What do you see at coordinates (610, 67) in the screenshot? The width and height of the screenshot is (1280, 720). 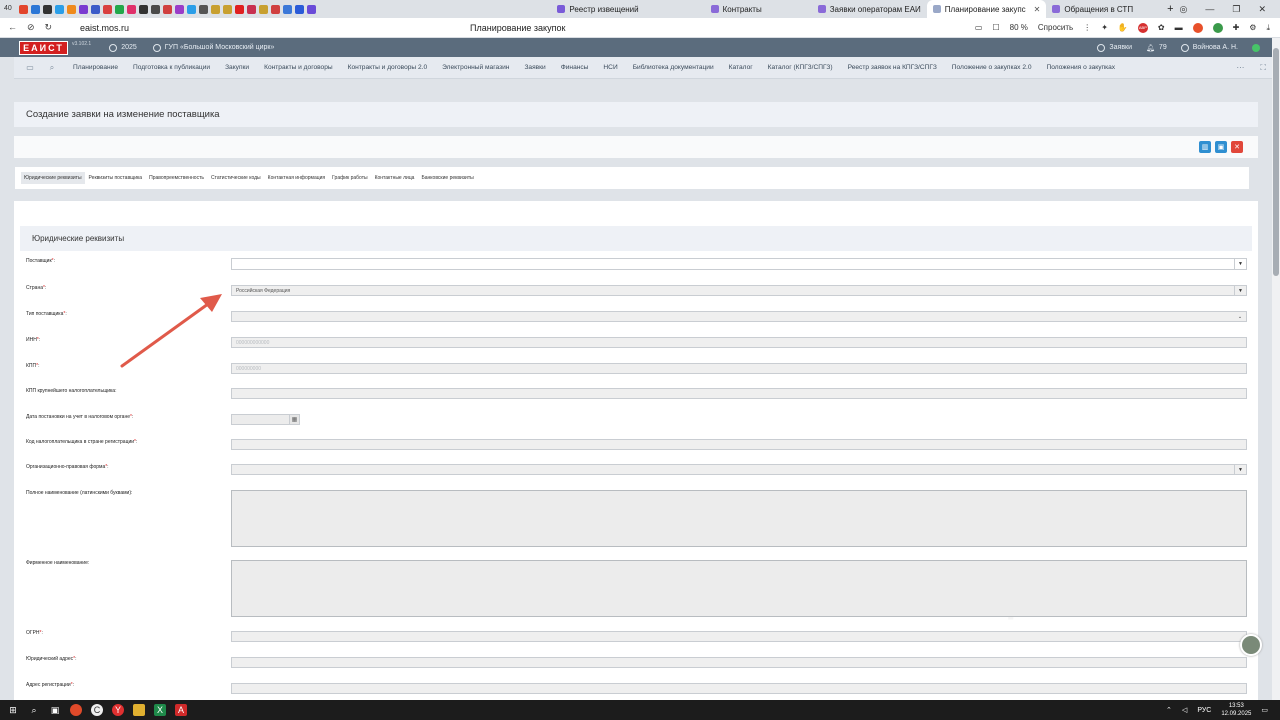 I see `menu-item-nsi: НСИ` at bounding box center [610, 67].